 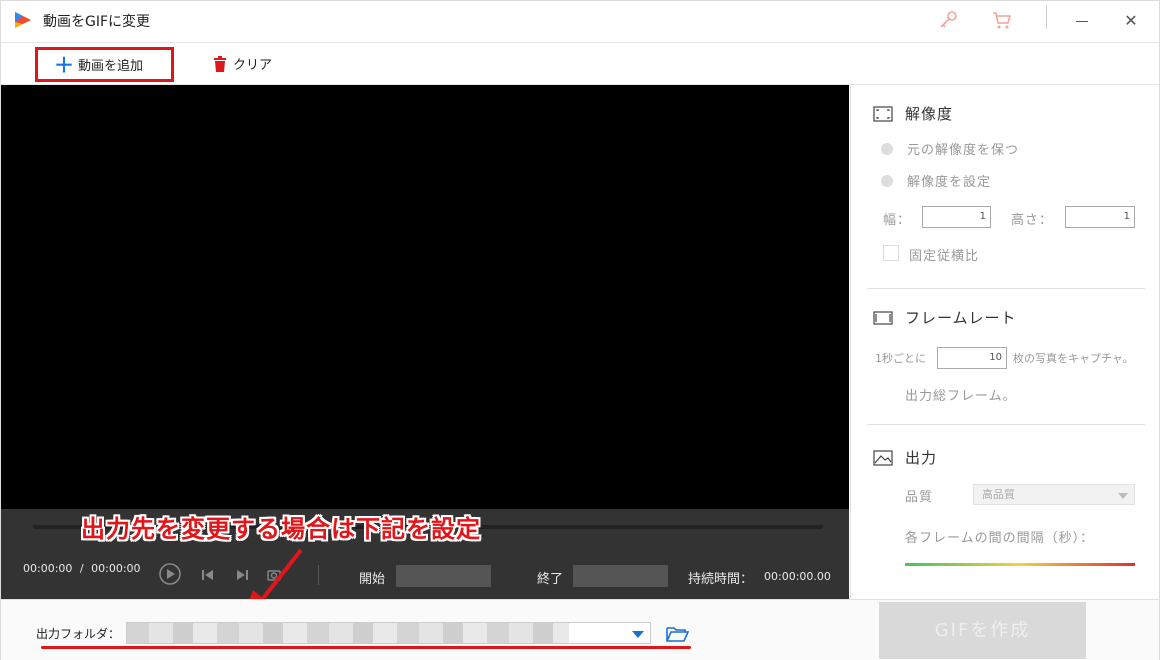 I want to click on folder-open-icon, so click(x=677, y=634).